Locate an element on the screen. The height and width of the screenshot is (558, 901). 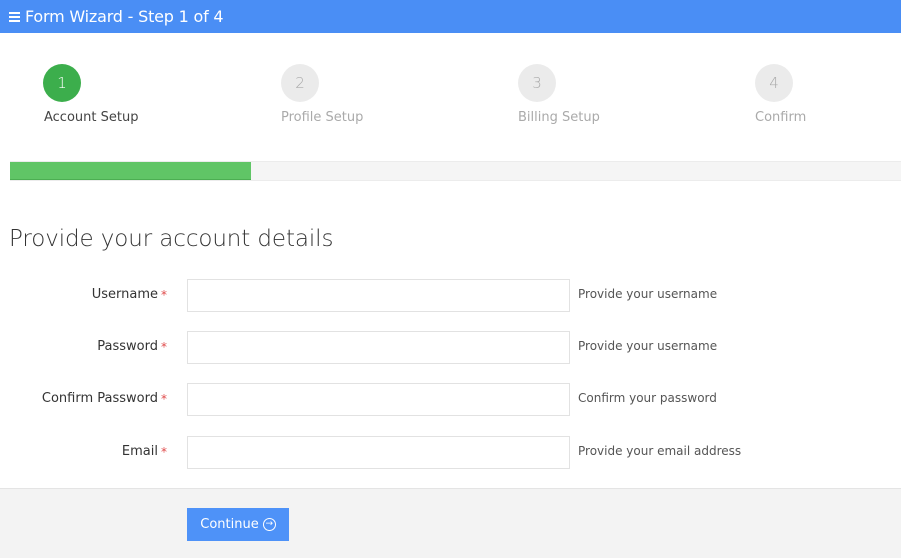
hamburger-menu-icon is located at coordinates (15, 16).